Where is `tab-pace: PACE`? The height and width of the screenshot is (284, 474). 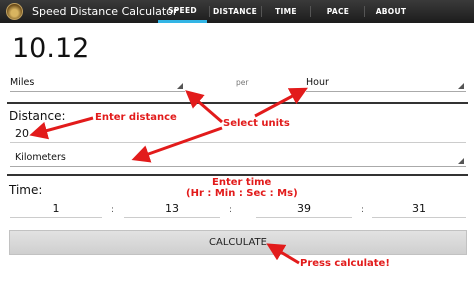 tab-pace: PACE is located at coordinates (338, 11).